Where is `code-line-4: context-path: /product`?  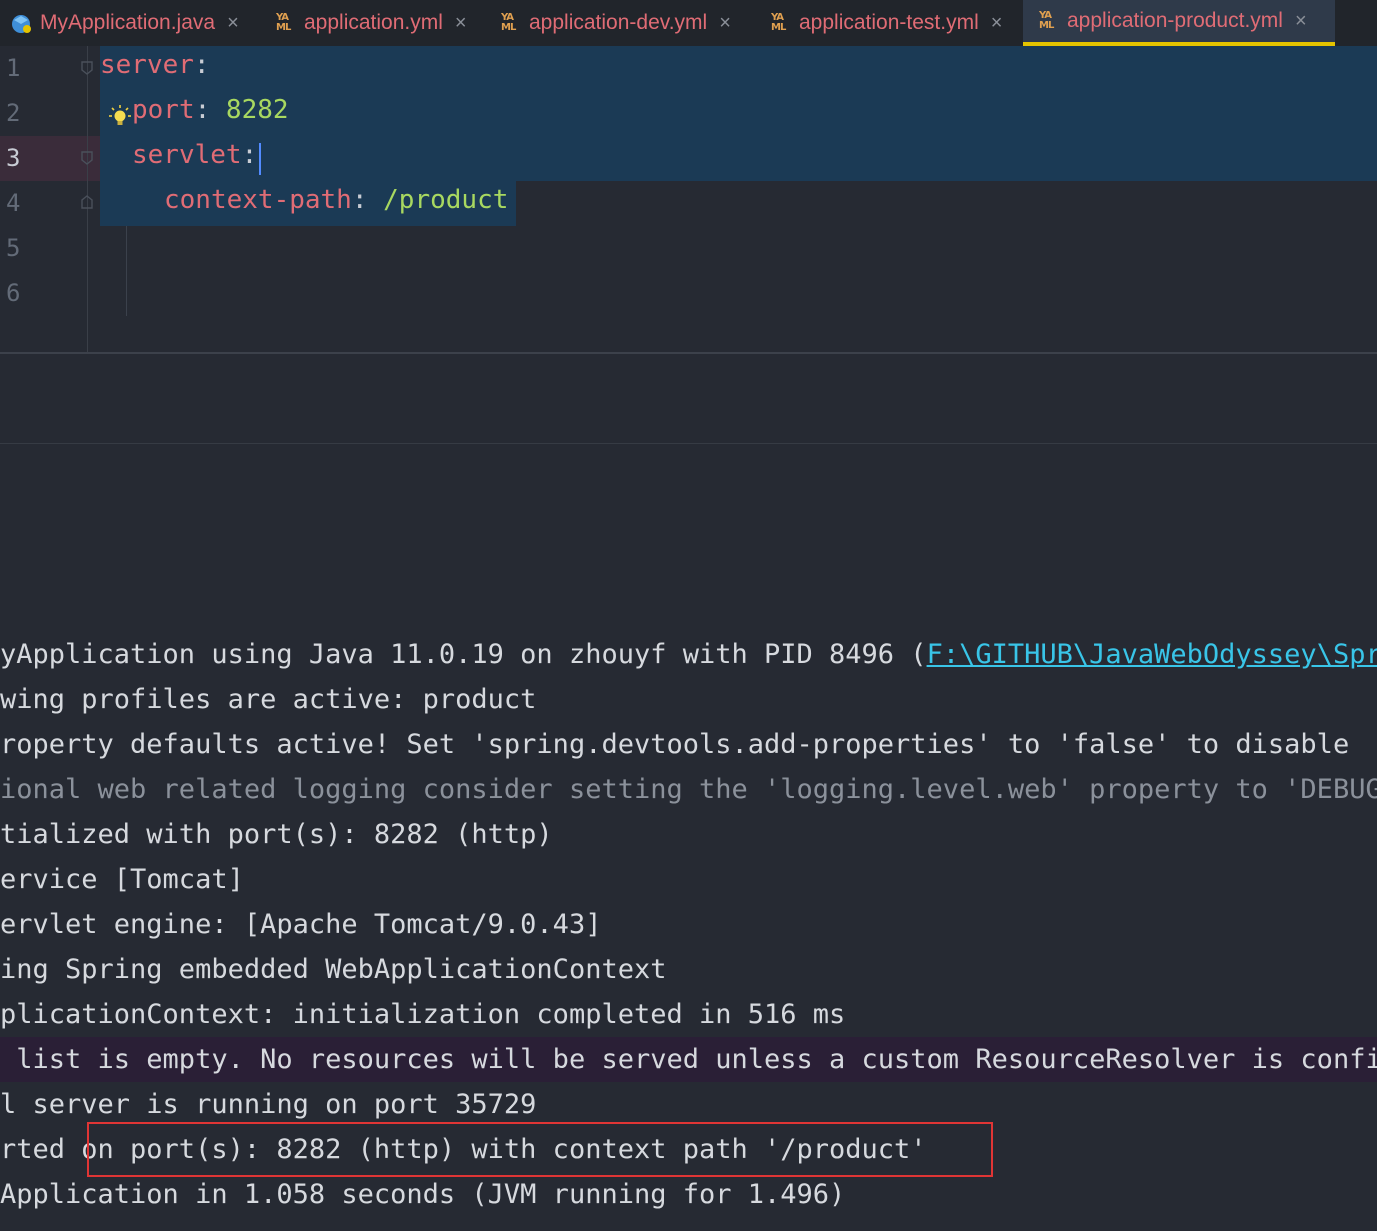
code-line-4: context-path: /product is located at coordinates (336, 200).